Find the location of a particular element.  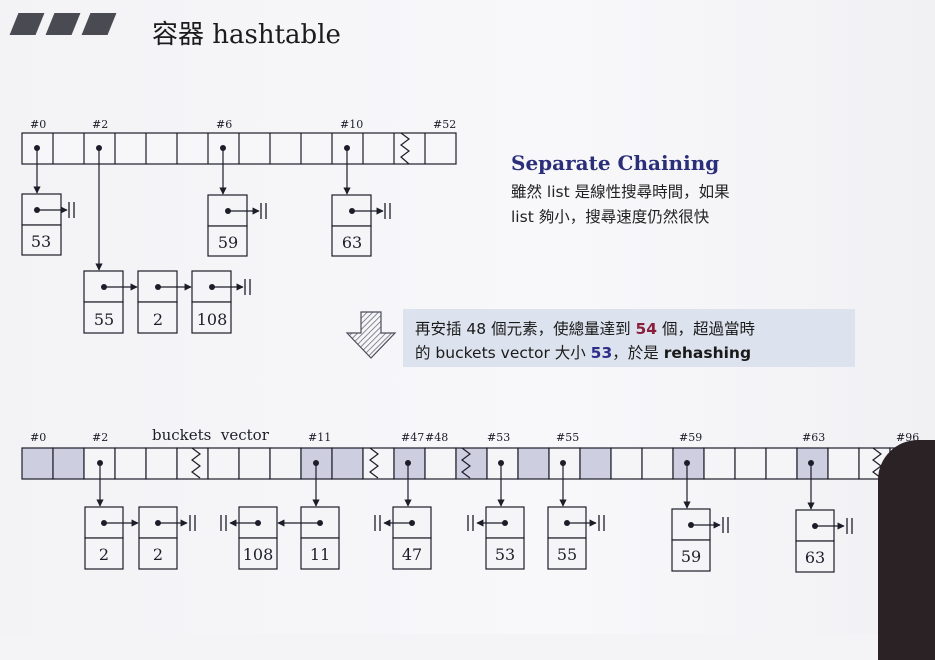

bucket-label-55: #55 is located at coordinates (567, 437).